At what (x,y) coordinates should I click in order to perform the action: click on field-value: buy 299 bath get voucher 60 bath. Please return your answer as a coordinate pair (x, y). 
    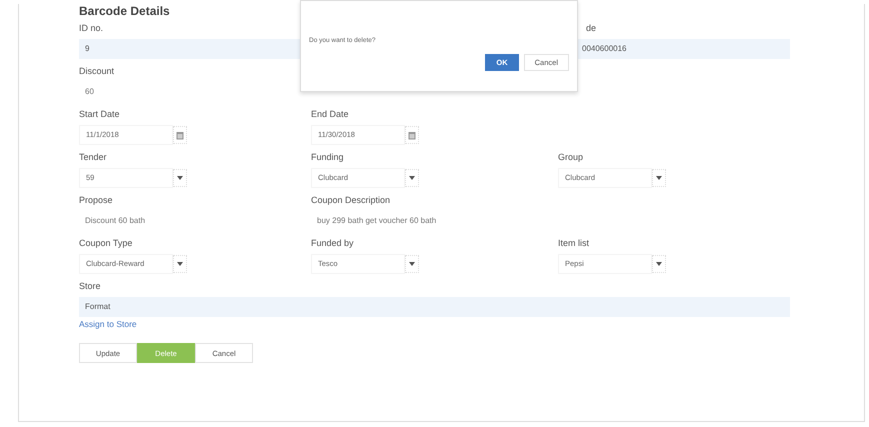
    Looking at the image, I should click on (377, 221).